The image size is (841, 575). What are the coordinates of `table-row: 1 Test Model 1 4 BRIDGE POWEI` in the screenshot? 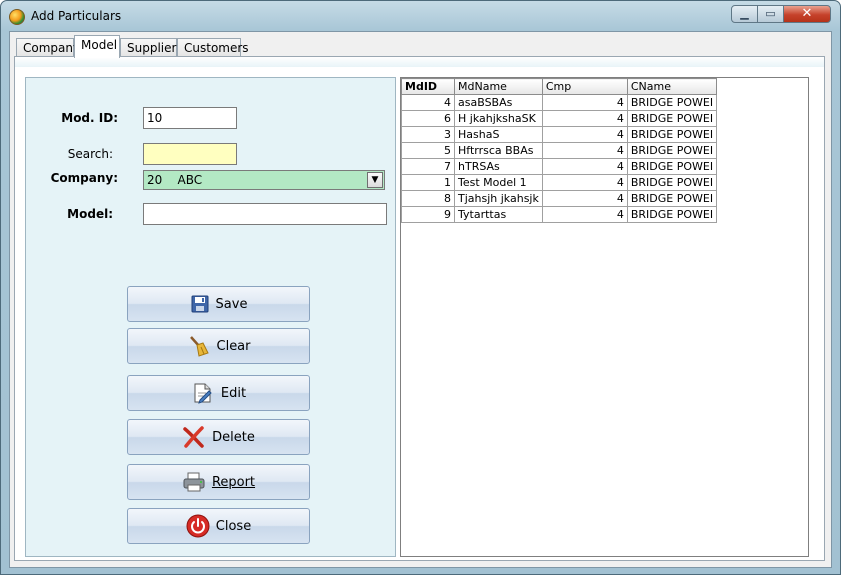 It's located at (559, 182).